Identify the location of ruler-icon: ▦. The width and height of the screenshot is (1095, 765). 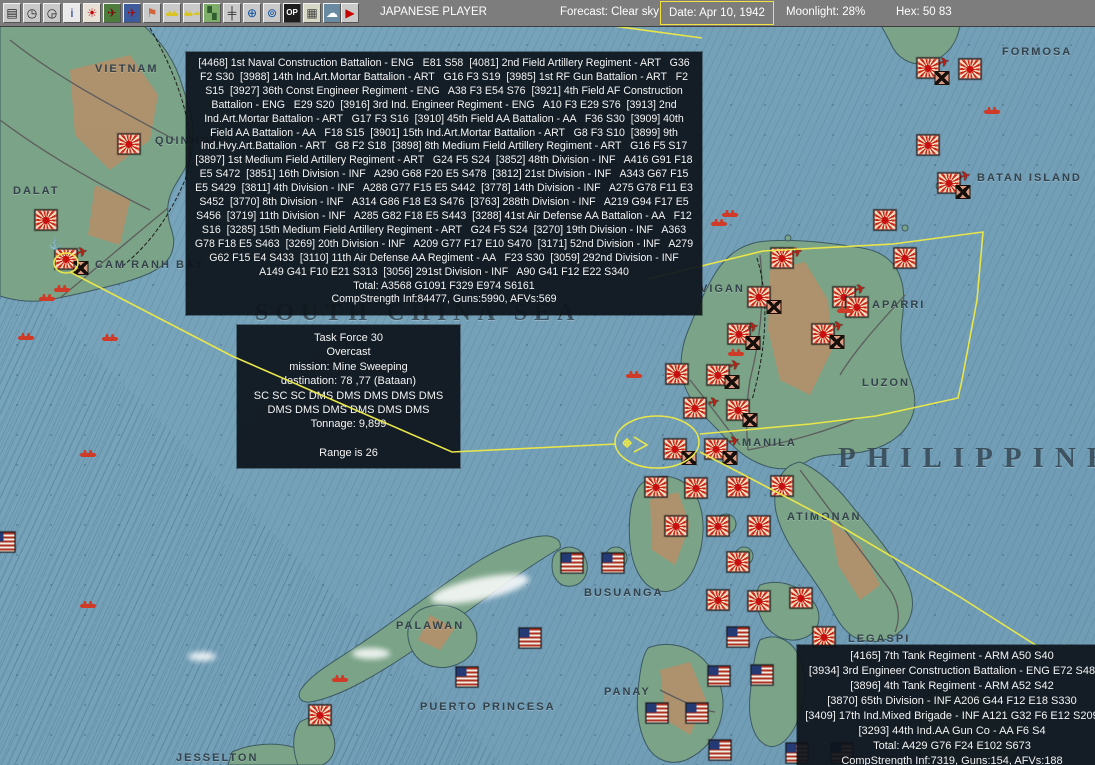
(312, 13).